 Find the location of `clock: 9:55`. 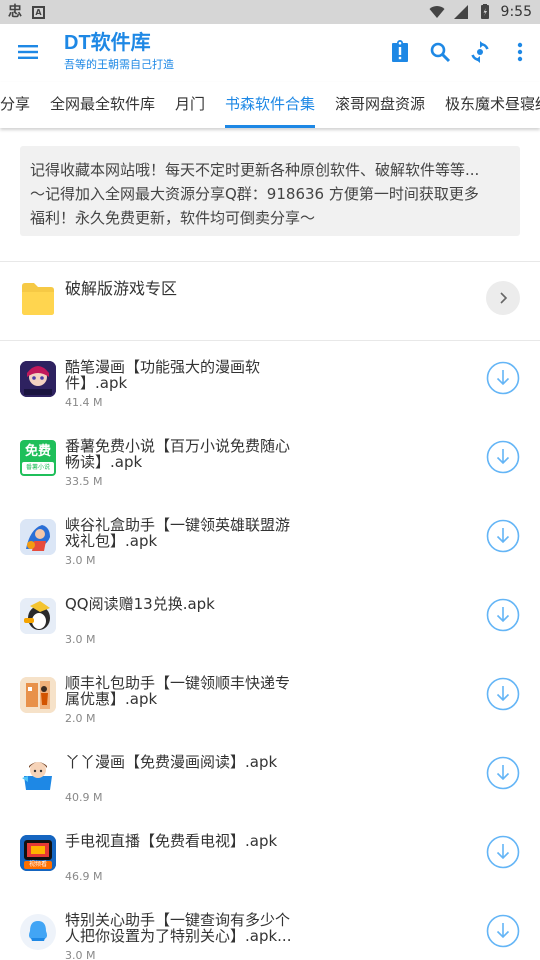

clock: 9:55 is located at coordinates (516, 12).